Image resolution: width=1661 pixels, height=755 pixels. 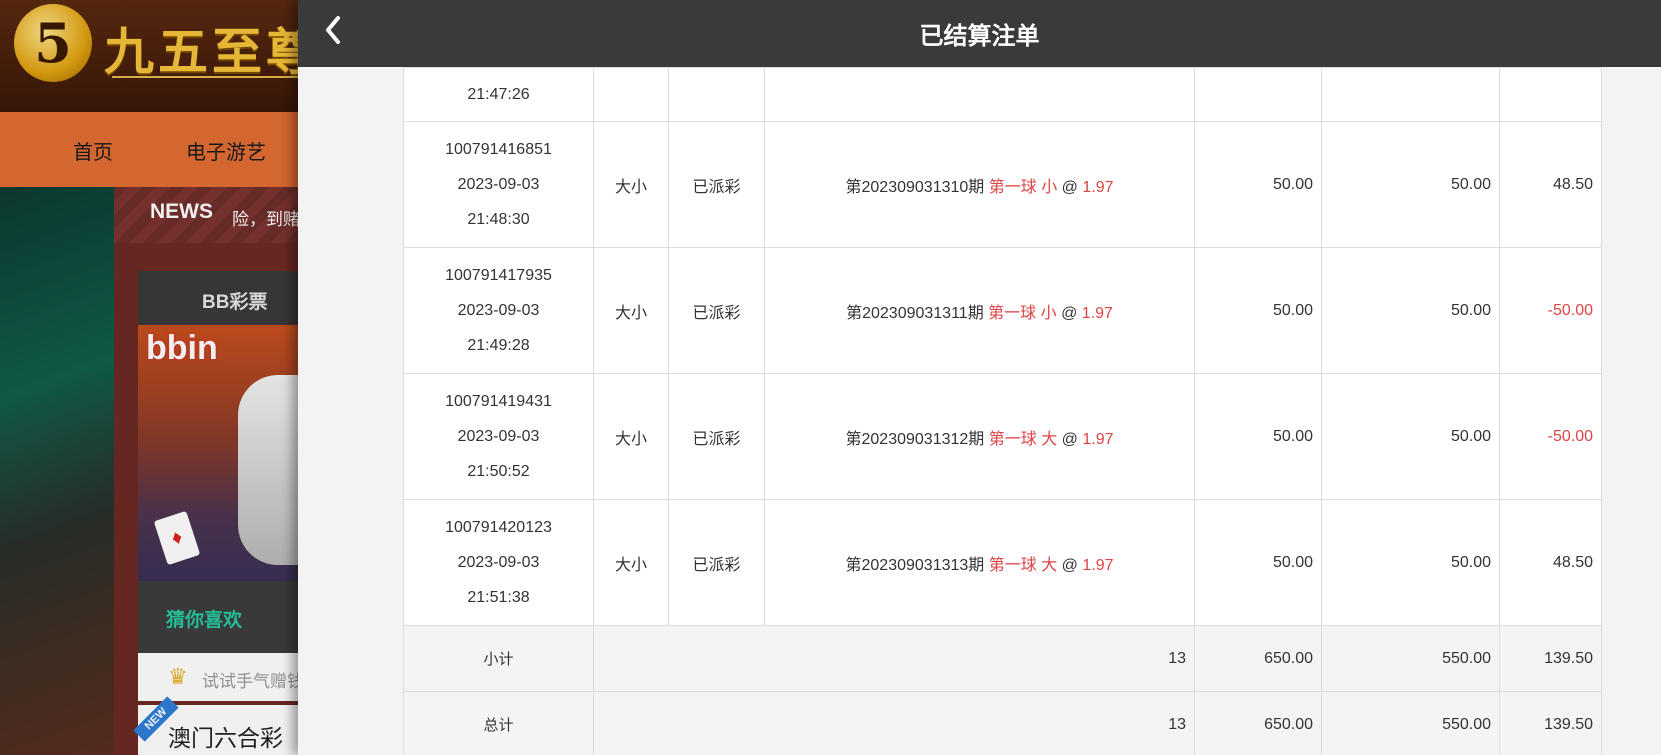 I want to click on bet-time-cell: 21:47:26, so click(x=498, y=94).